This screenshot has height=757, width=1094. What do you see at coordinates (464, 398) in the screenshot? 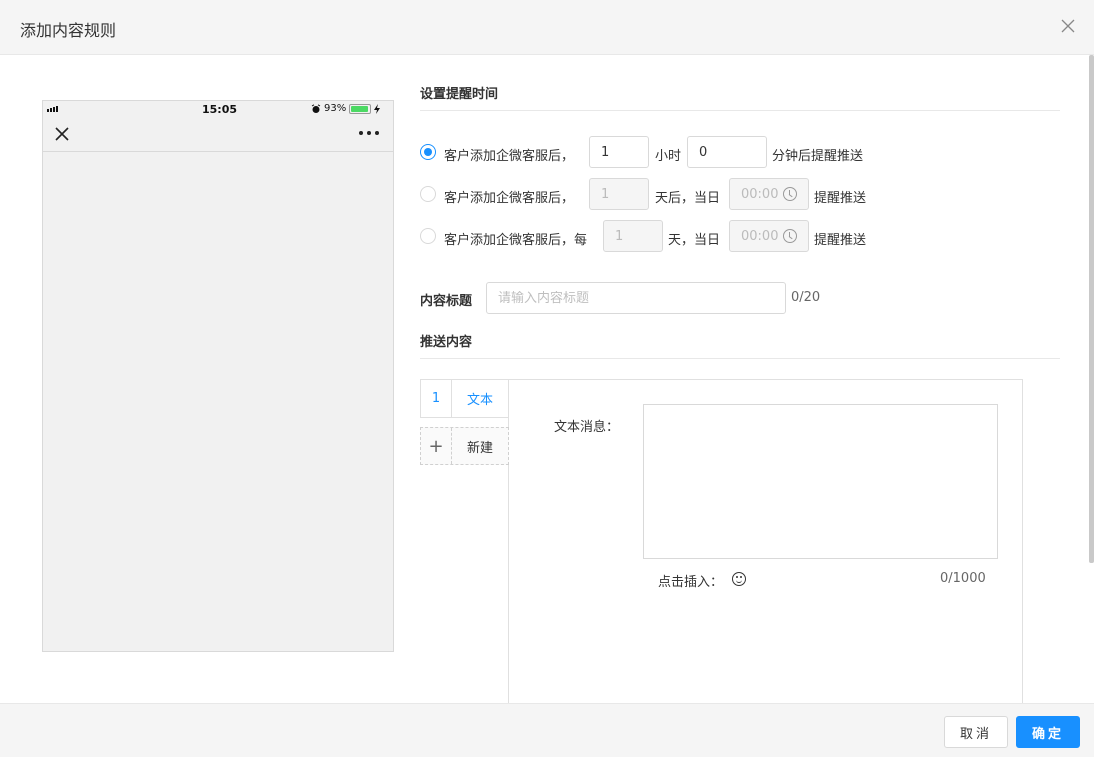
I see `message-tab-1: 1 文本` at bounding box center [464, 398].